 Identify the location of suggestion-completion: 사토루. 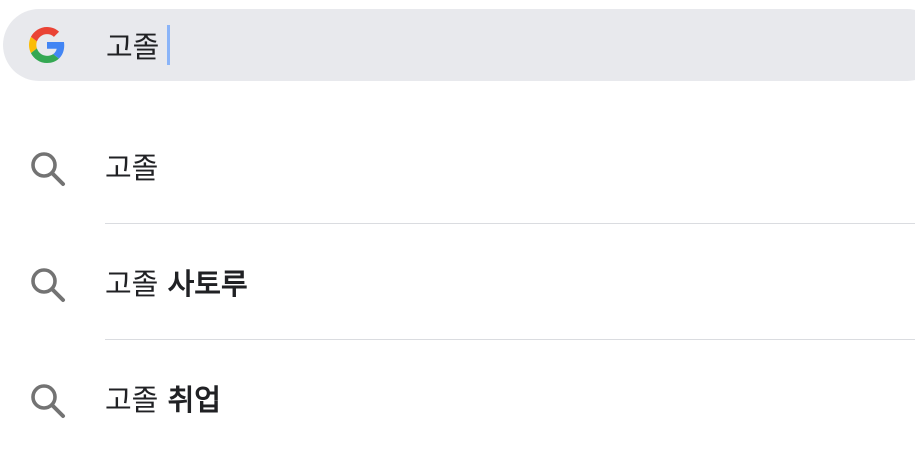
(207, 284).